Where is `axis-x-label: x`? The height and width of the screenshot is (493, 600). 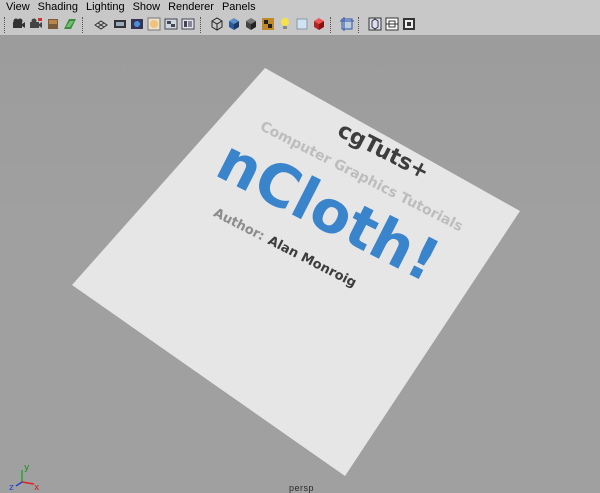 axis-x-label: x is located at coordinates (37, 487).